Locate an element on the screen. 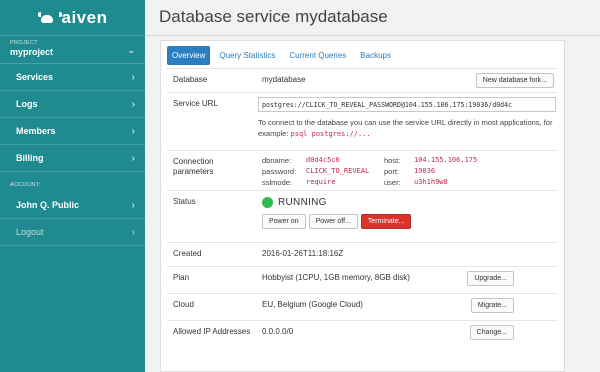  logout-label: Logout is located at coordinates (30, 232).